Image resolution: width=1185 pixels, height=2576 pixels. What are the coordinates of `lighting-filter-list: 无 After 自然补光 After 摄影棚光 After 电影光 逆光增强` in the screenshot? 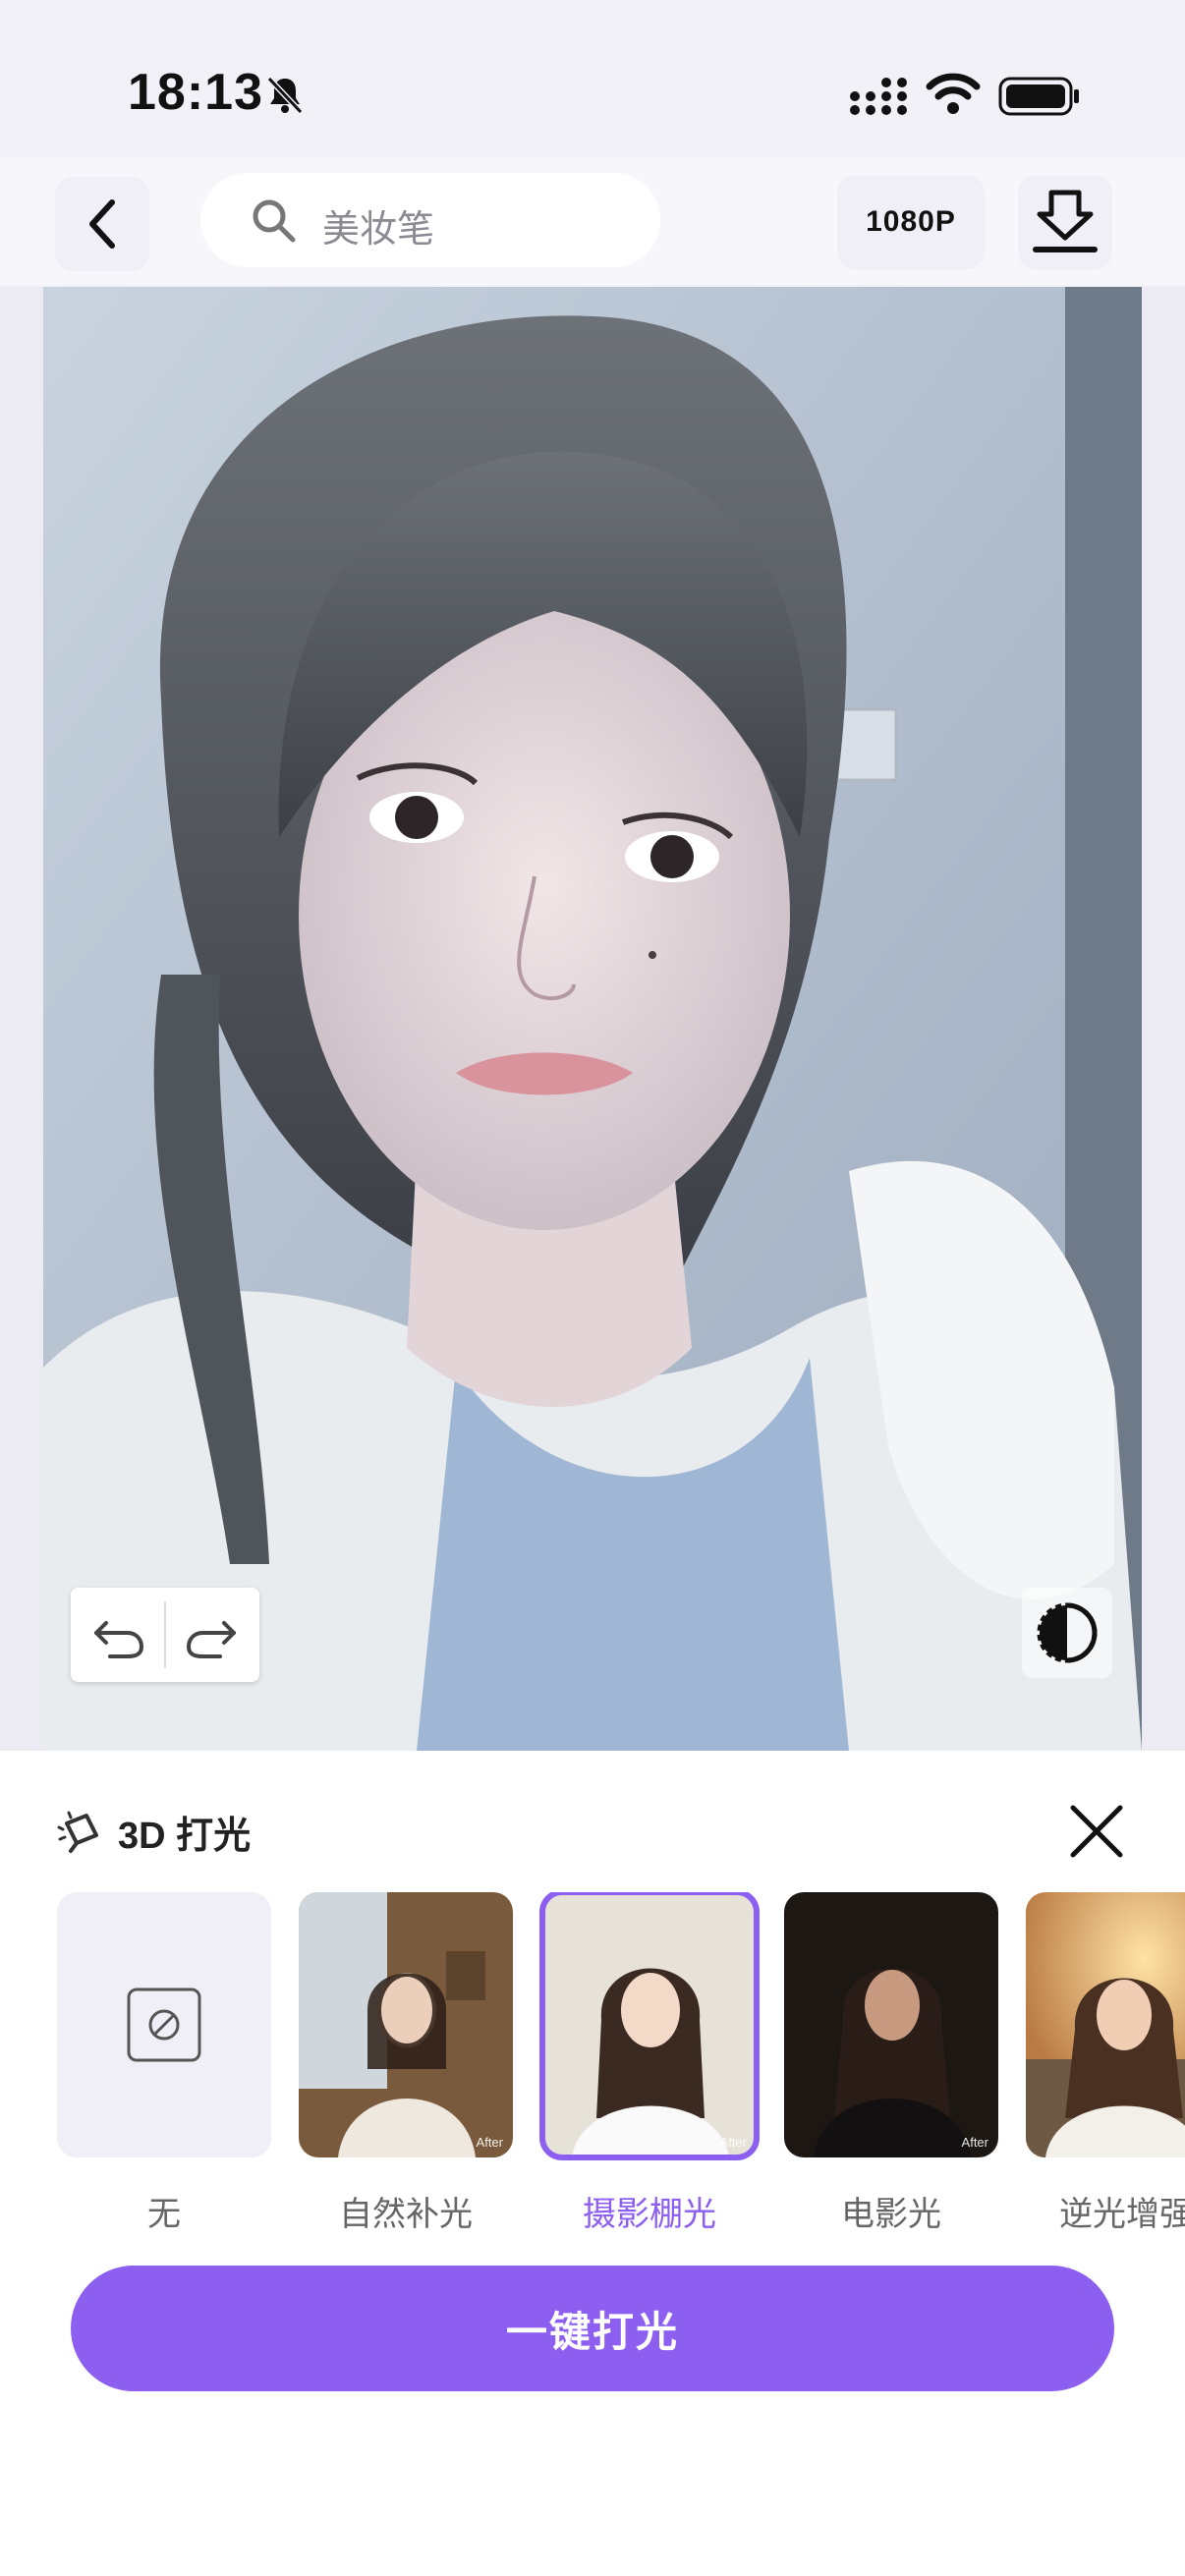 It's located at (592, 2064).